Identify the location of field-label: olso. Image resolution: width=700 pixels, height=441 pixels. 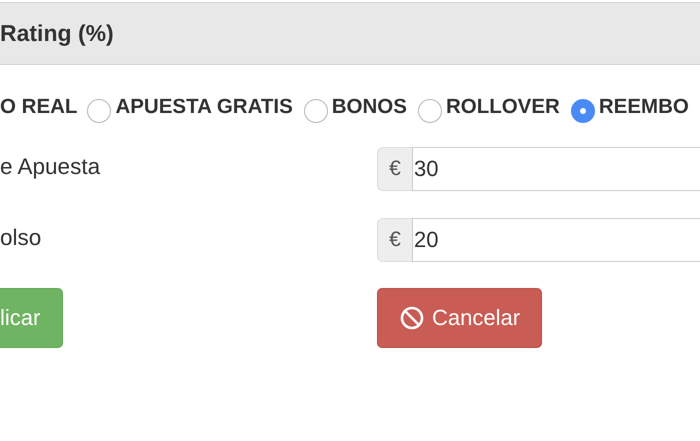
(21, 237).